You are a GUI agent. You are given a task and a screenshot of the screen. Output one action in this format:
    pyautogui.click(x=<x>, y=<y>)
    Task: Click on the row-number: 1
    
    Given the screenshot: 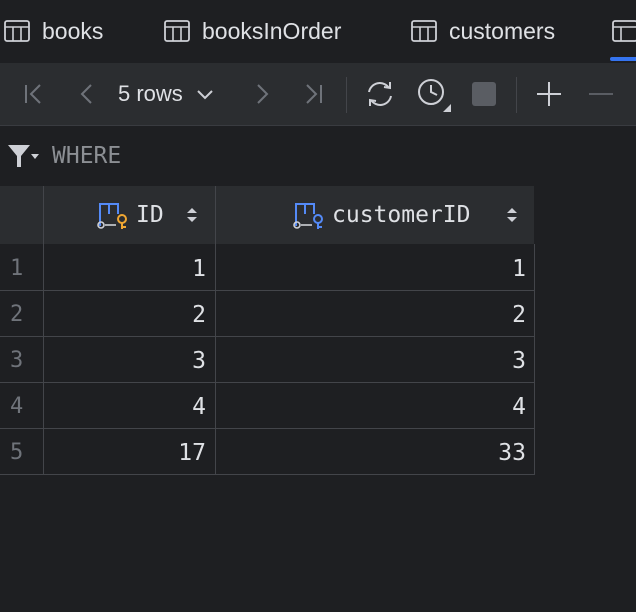 What is the action you would take?
    pyautogui.click(x=17, y=268)
    